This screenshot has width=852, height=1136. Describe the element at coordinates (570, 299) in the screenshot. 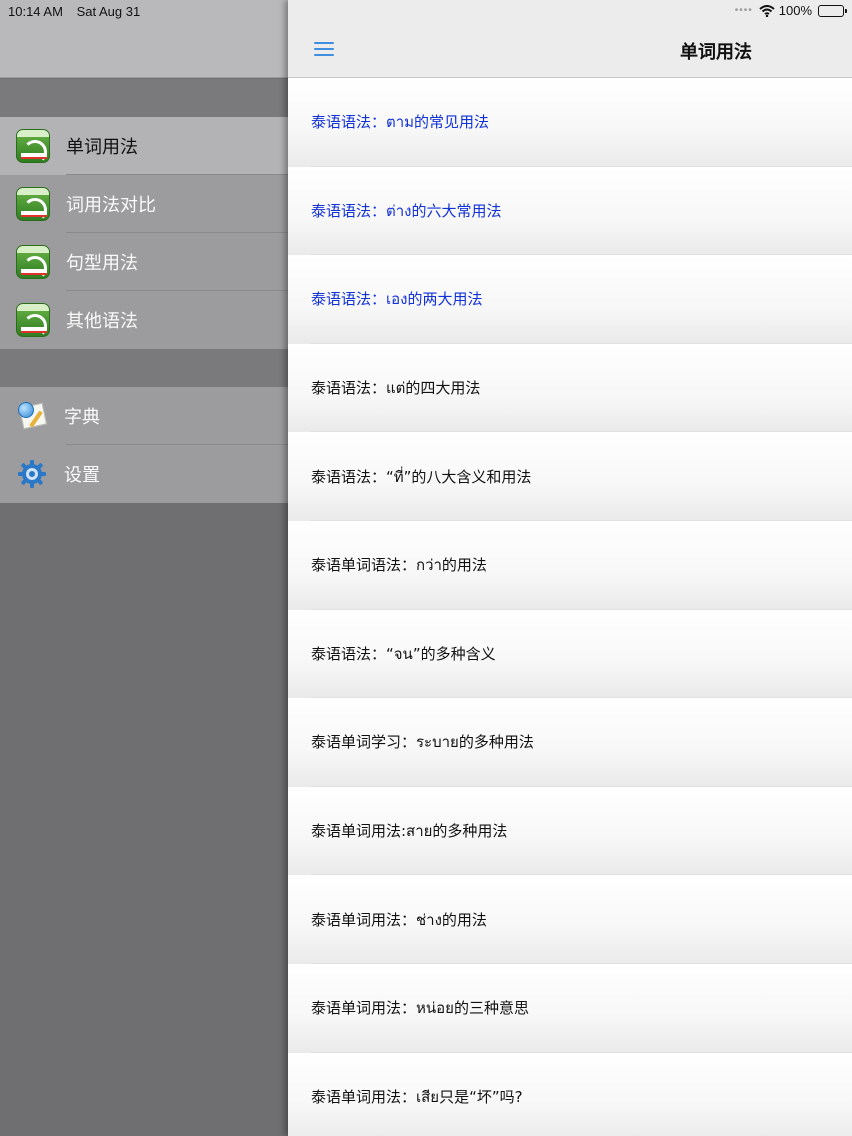

I see `list-item: 泰语语法：เอง的两大用法` at that location.